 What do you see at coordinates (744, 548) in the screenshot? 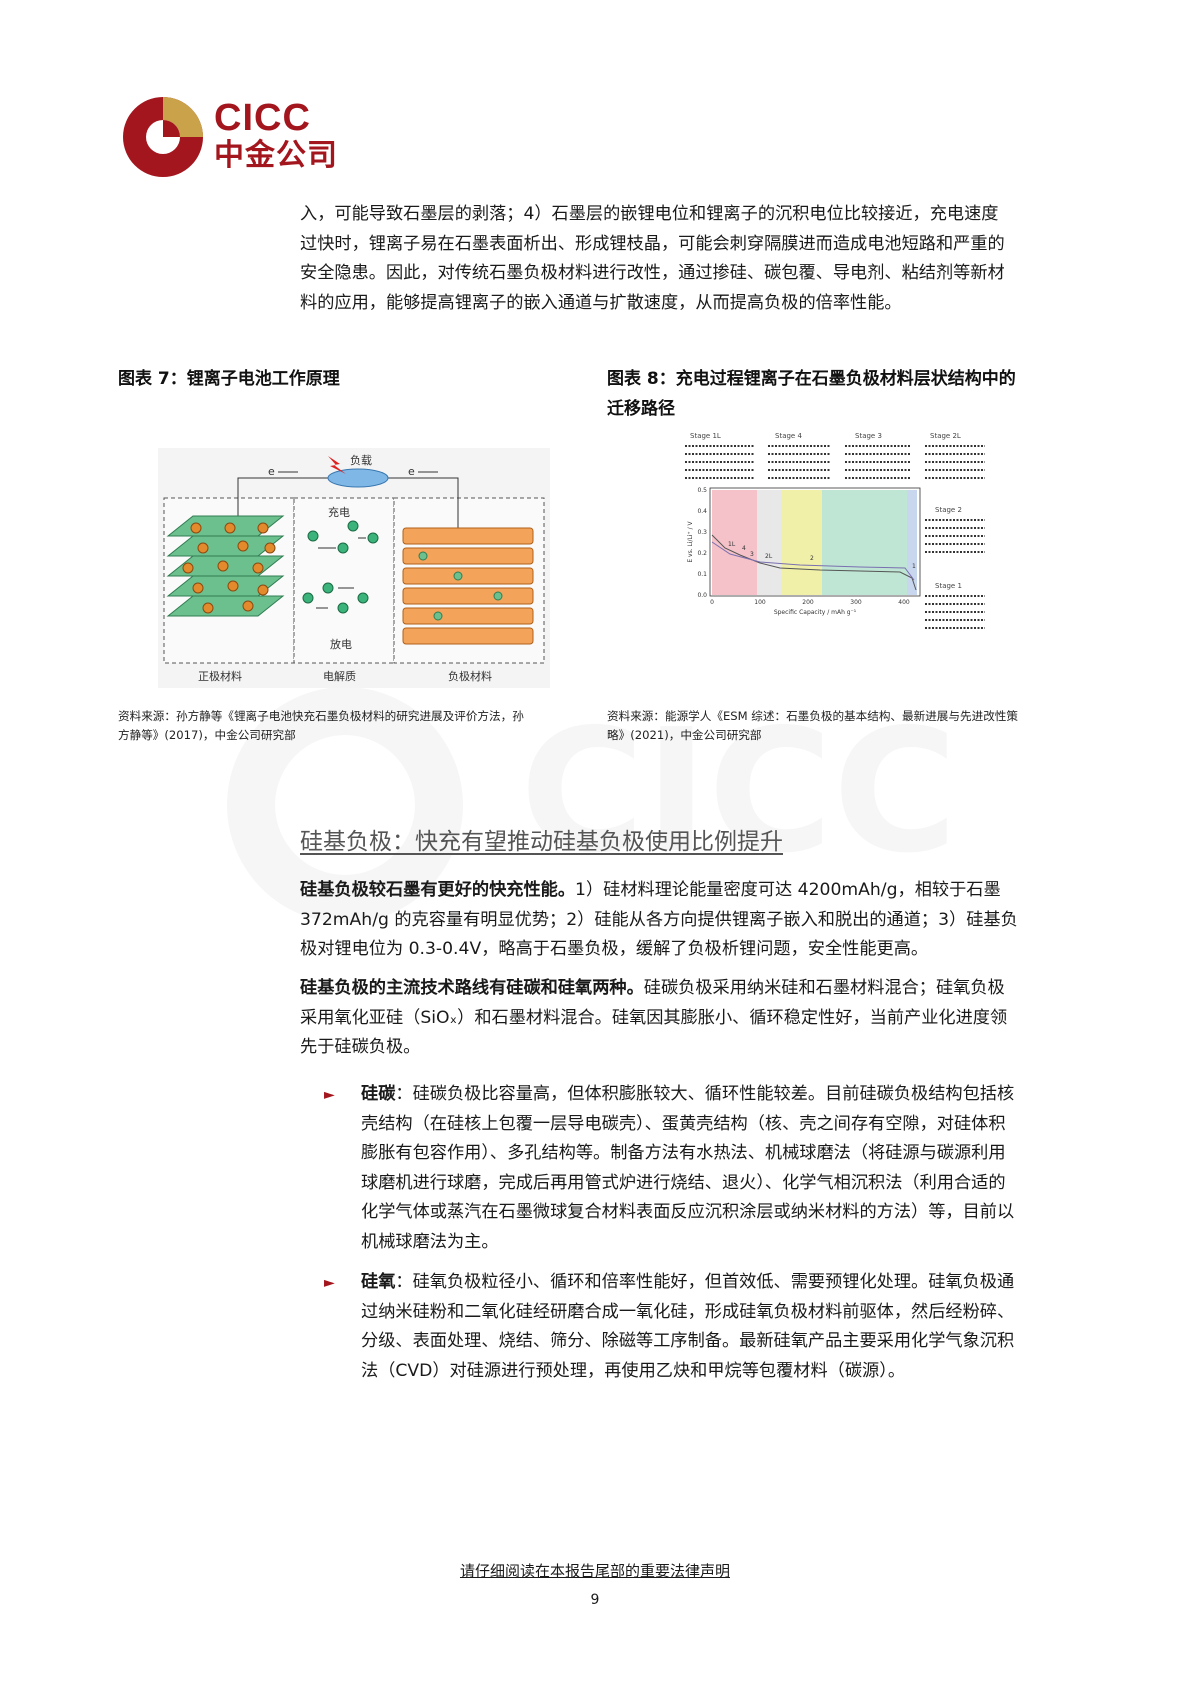
I see `curve-label: 4` at bounding box center [744, 548].